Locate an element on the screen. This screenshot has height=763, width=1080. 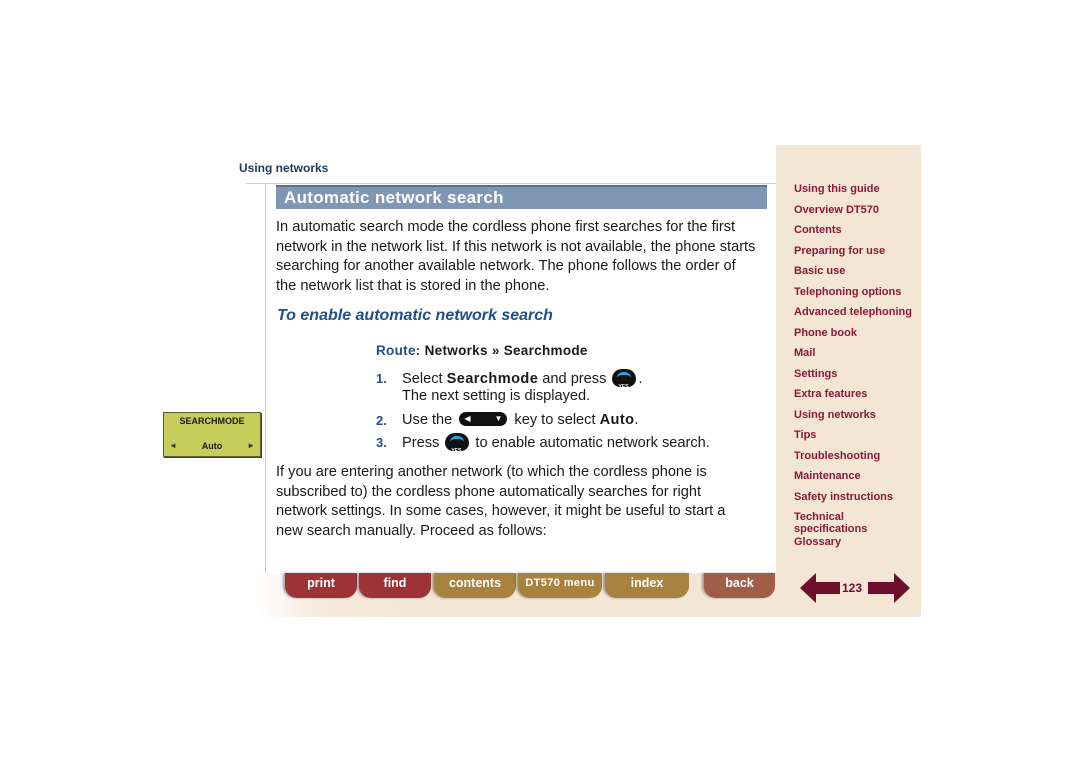
step-keyword: Auto is located at coordinates (617, 420).